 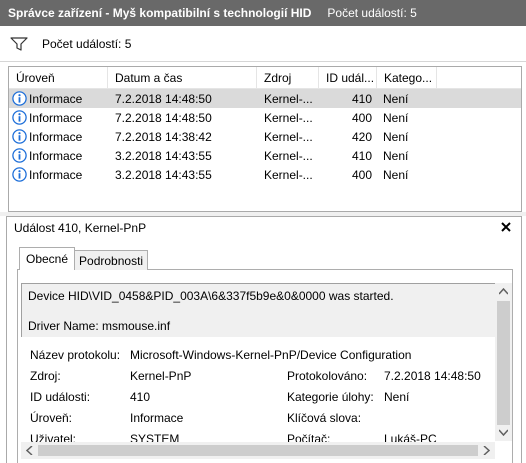 I want to click on property-value: 7.2.2018 14:48:50, so click(x=432, y=376).